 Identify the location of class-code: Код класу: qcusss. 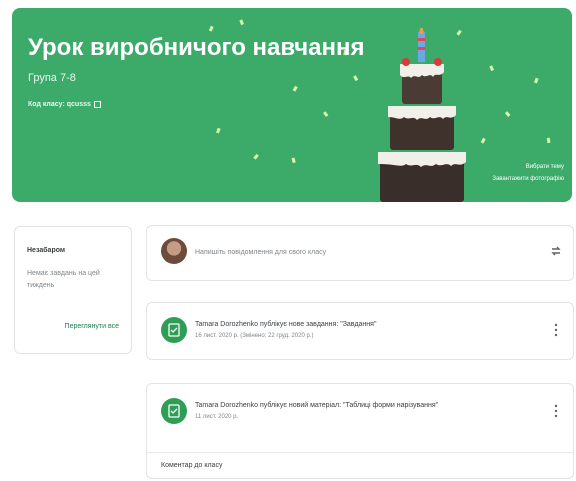
(64, 104).